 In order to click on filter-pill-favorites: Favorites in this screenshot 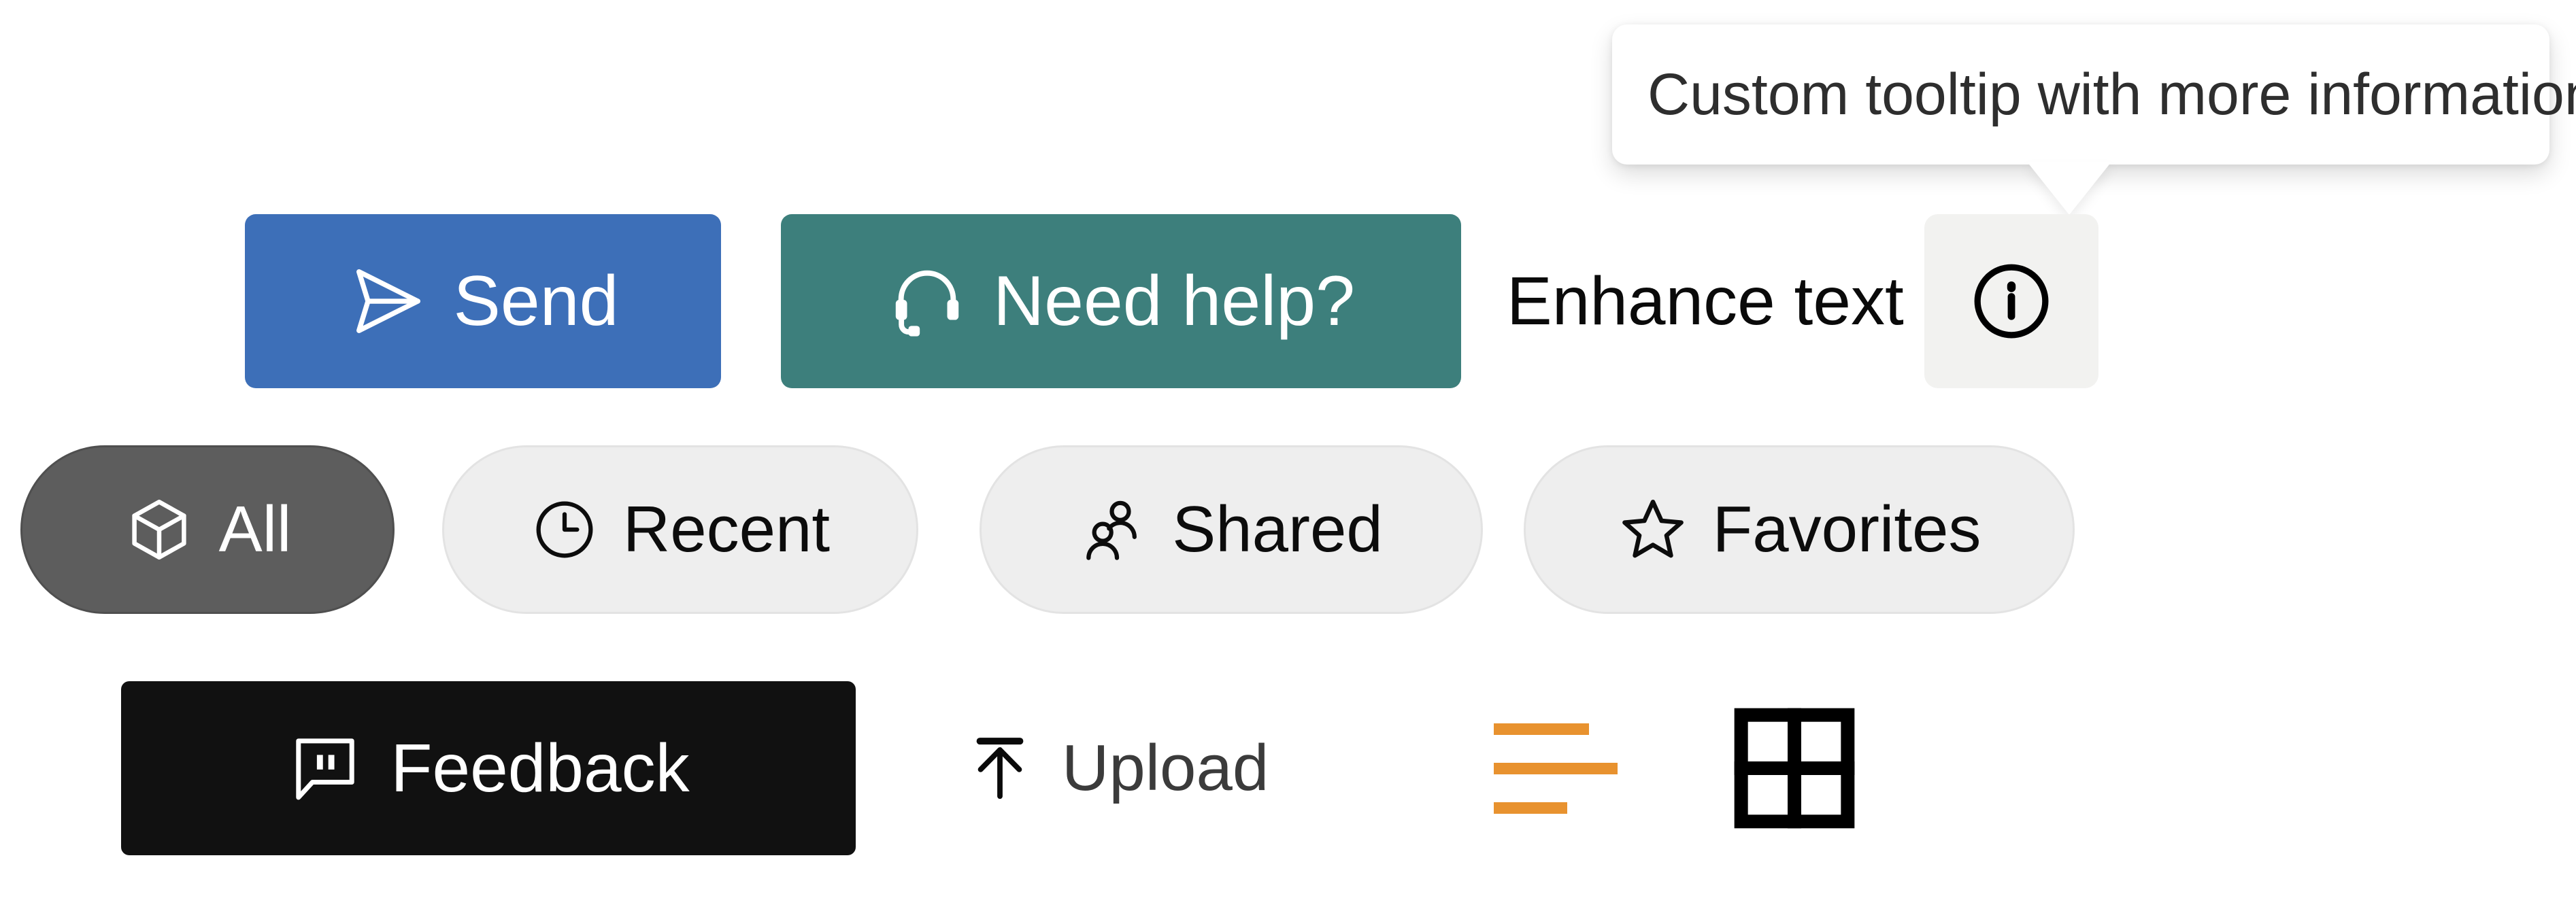, I will do `click(1799, 529)`.